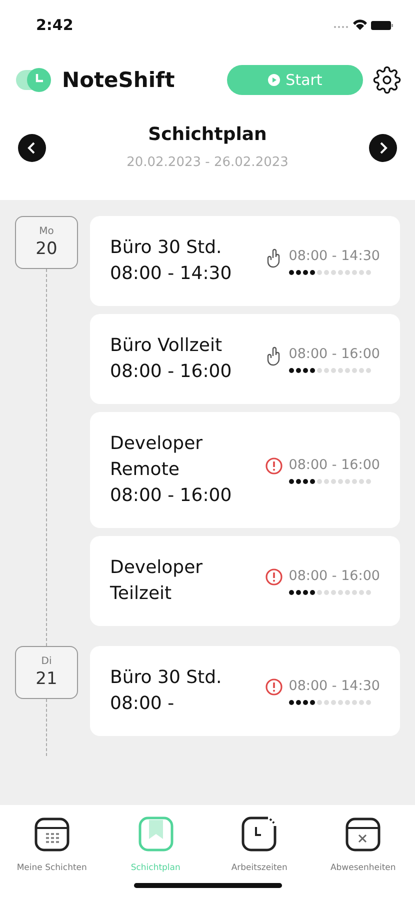 The image size is (415, 900). I want to click on next-week-button, so click(383, 148).